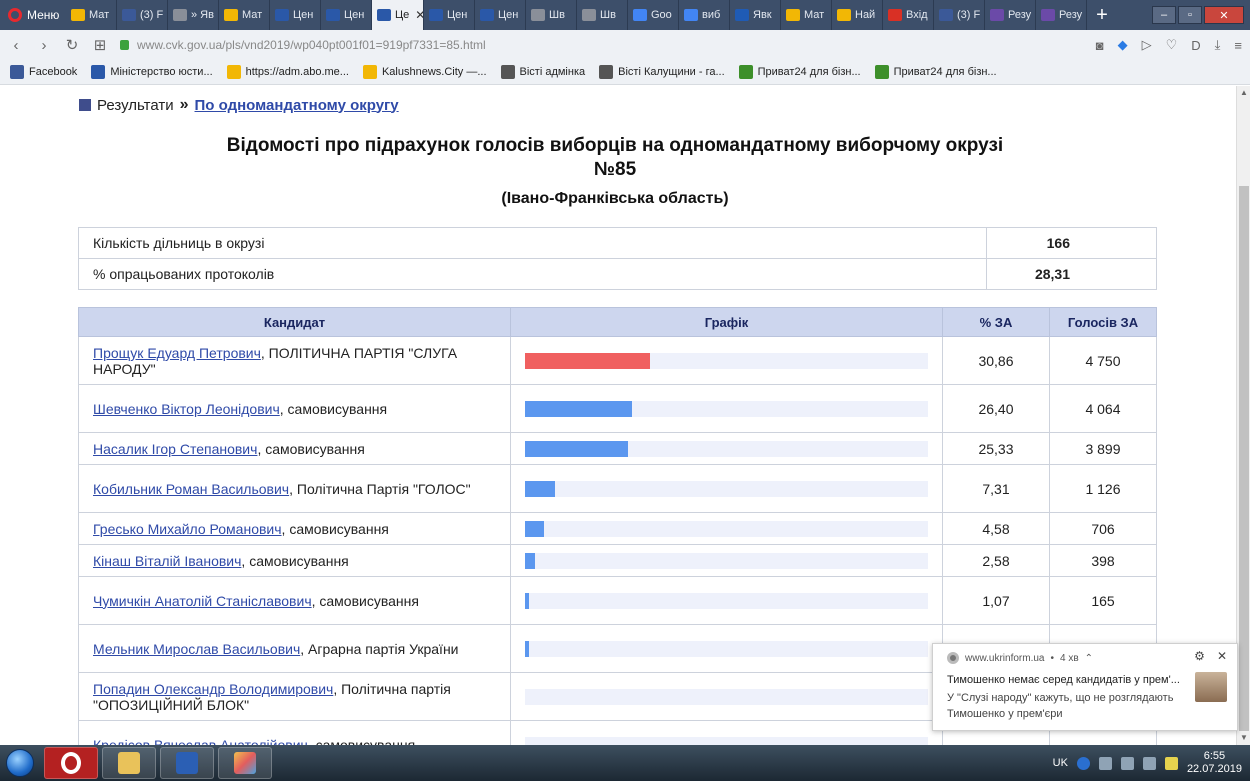  Describe the element at coordinates (1222, 656) in the screenshot. I see `close-notification-icon: ✕` at that location.